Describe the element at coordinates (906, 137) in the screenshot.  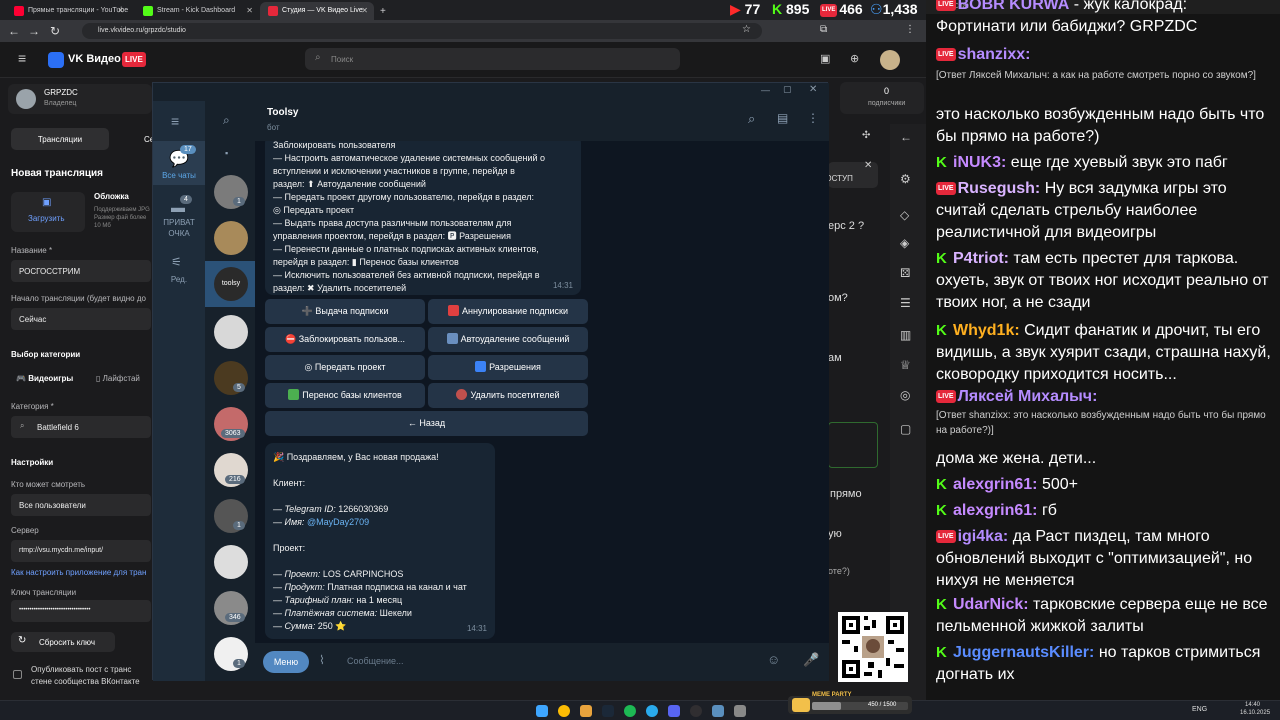
I see `back-arrow-icon: ←` at that location.